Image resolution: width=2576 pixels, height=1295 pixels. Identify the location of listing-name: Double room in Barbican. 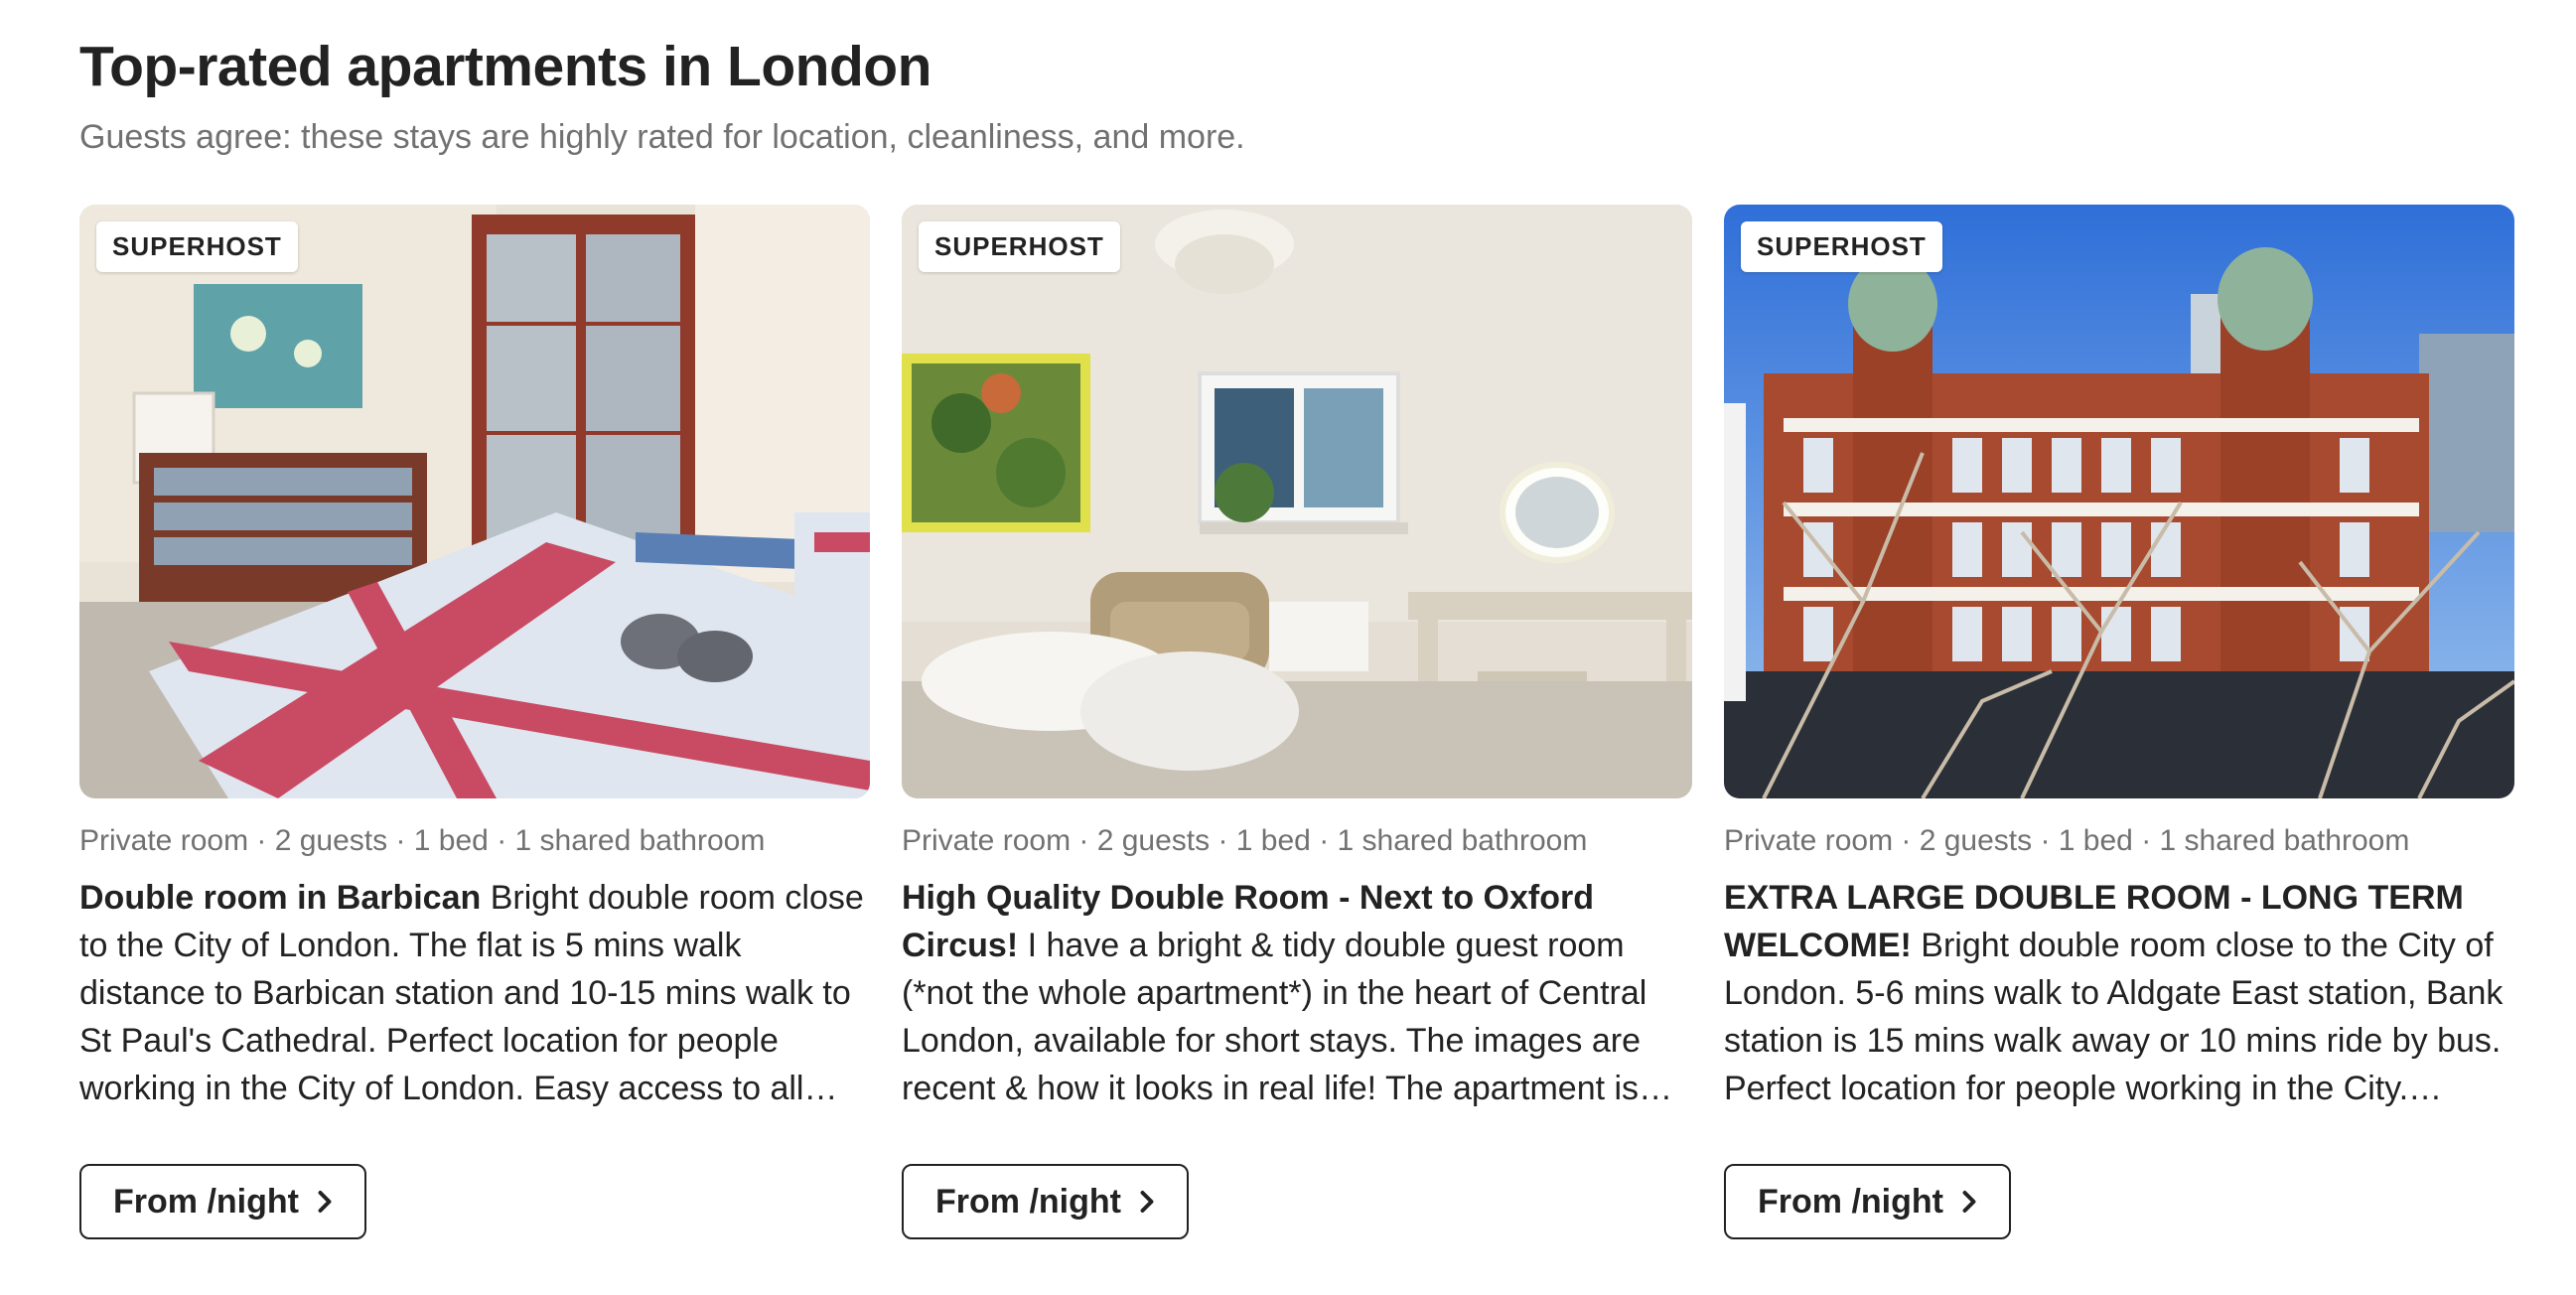
(281, 898).